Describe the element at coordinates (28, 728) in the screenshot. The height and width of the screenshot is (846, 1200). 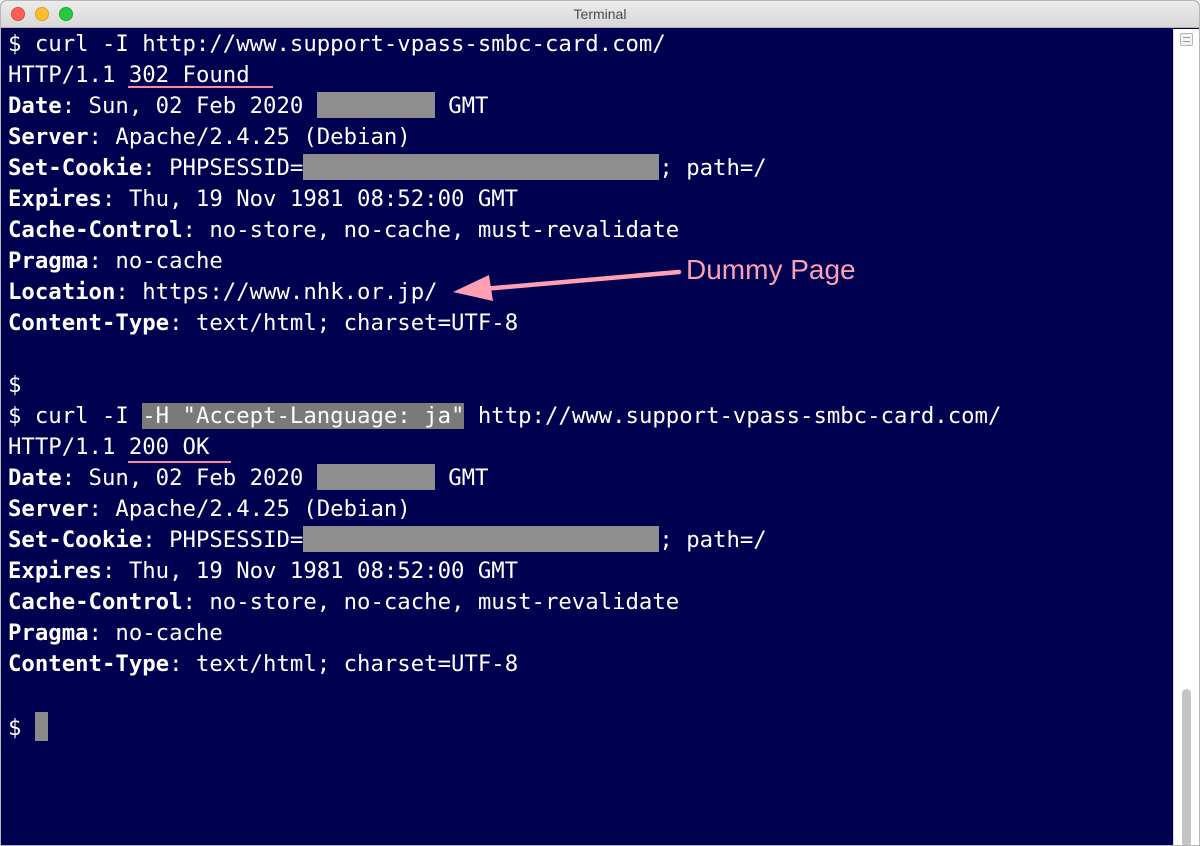
I see `active-prompt: $` at that location.